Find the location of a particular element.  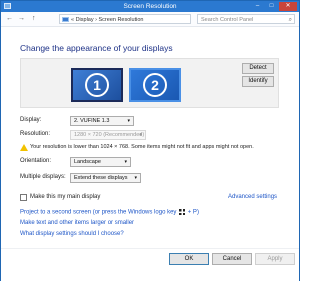

orientation-select: Landscape ▾ is located at coordinates (100, 162).